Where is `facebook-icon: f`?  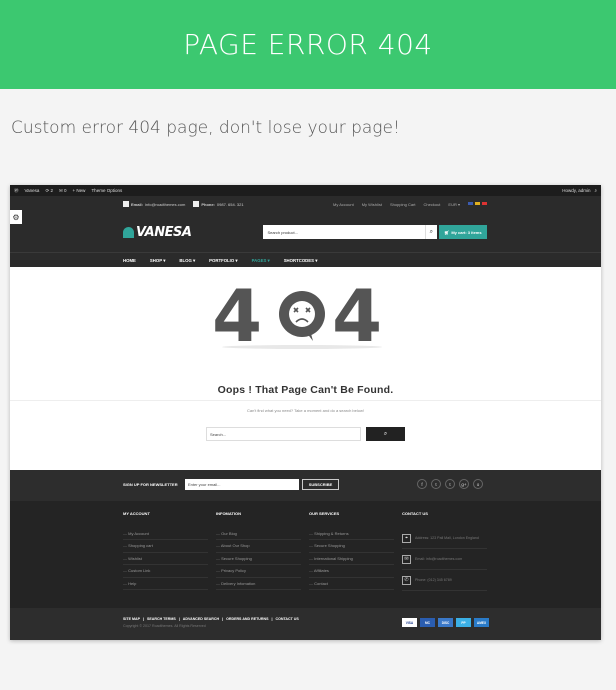
facebook-icon: f is located at coordinates (422, 484).